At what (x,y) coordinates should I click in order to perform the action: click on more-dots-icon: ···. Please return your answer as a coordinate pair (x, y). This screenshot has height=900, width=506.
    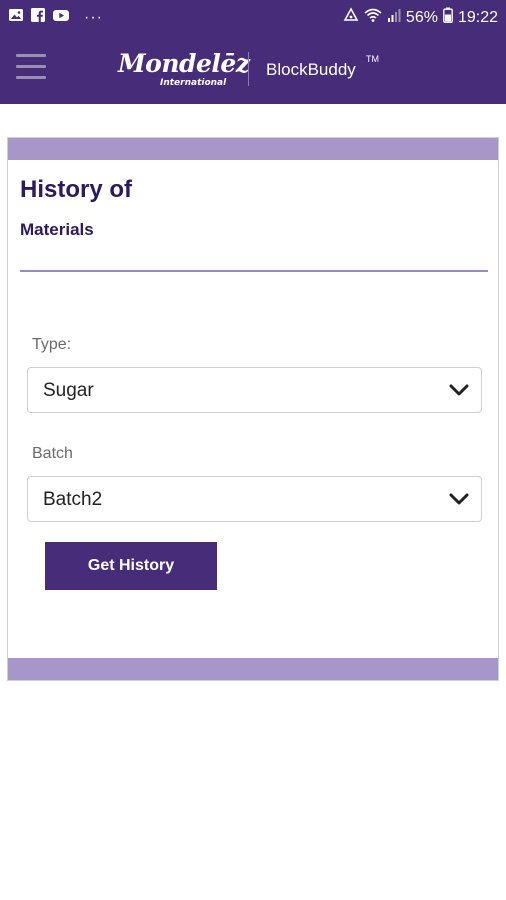
    Looking at the image, I should click on (93, 17).